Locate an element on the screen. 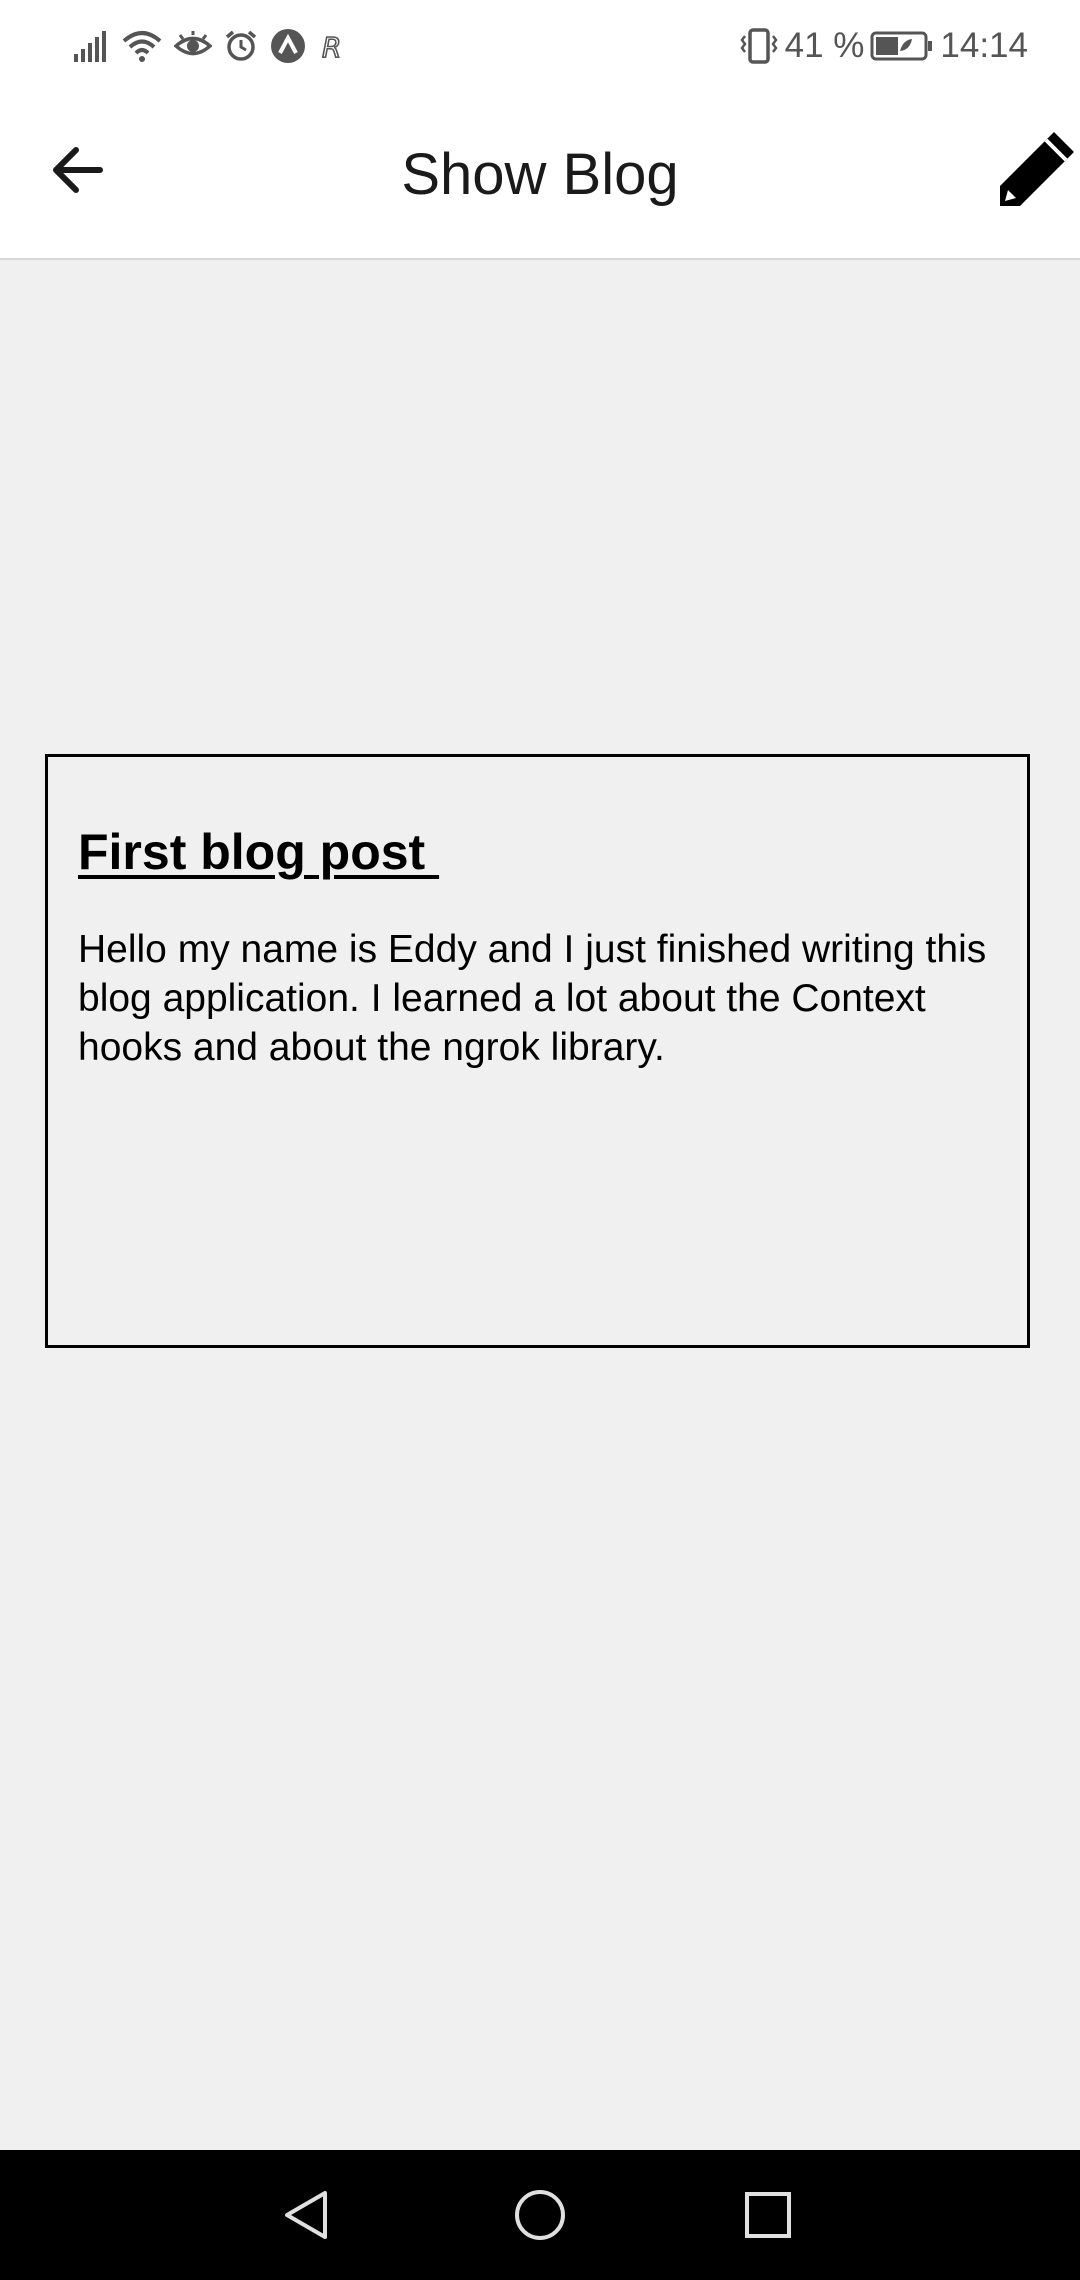  signal-icon is located at coordinates (90, 46).